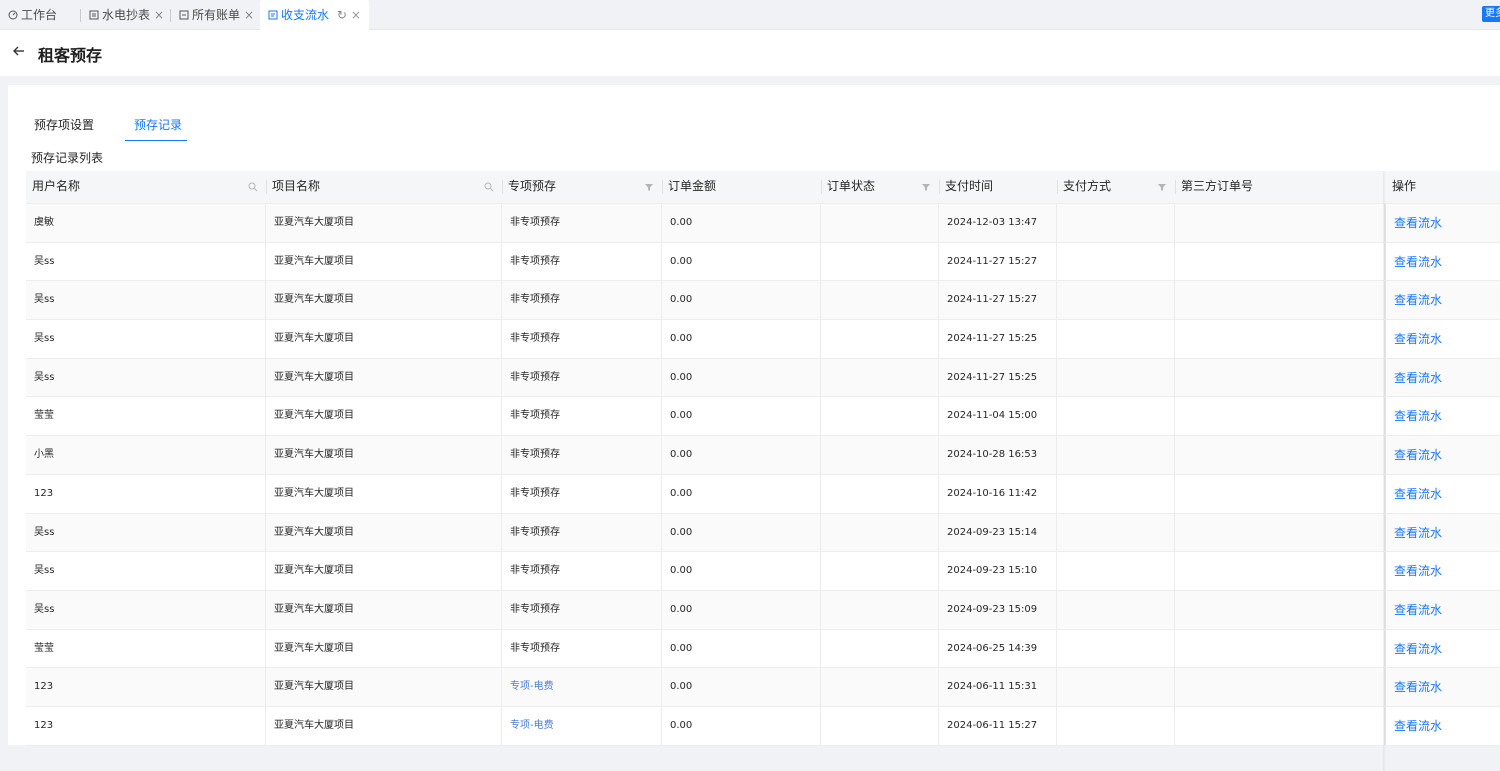  Describe the element at coordinates (692, 186) in the screenshot. I see `column-header-amount: 订单金额` at that location.